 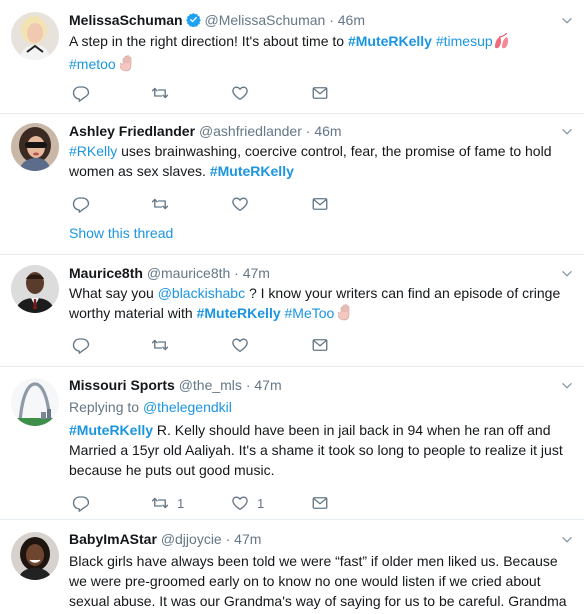 What do you see at coordinates (122, 385) in the screenshot?
I see `display-name: Missouri Sports` at bounding box center [122, 385].